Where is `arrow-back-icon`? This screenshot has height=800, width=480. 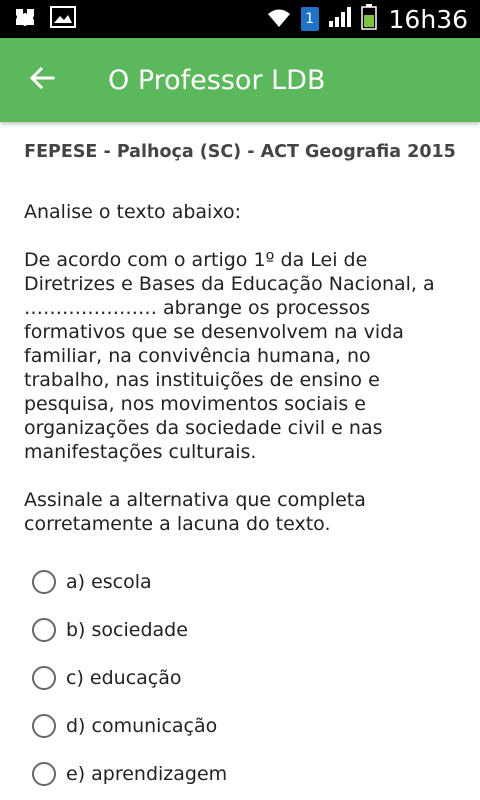
arrow-back-icon is located at coordinates (42, 80).